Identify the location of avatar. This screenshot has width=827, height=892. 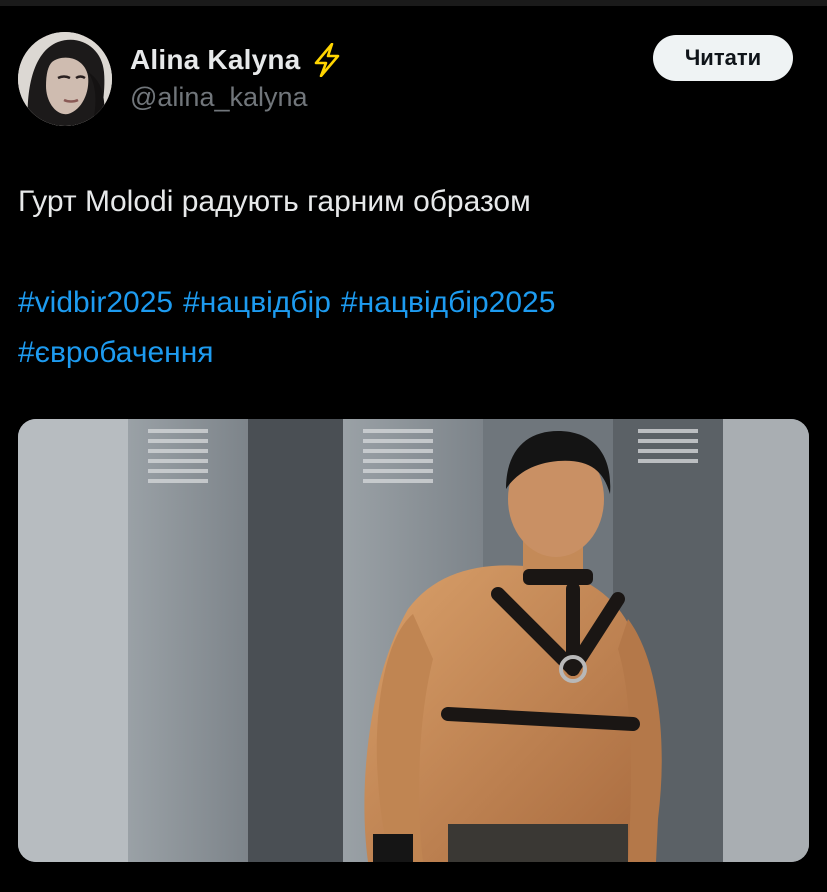
(65, 79).